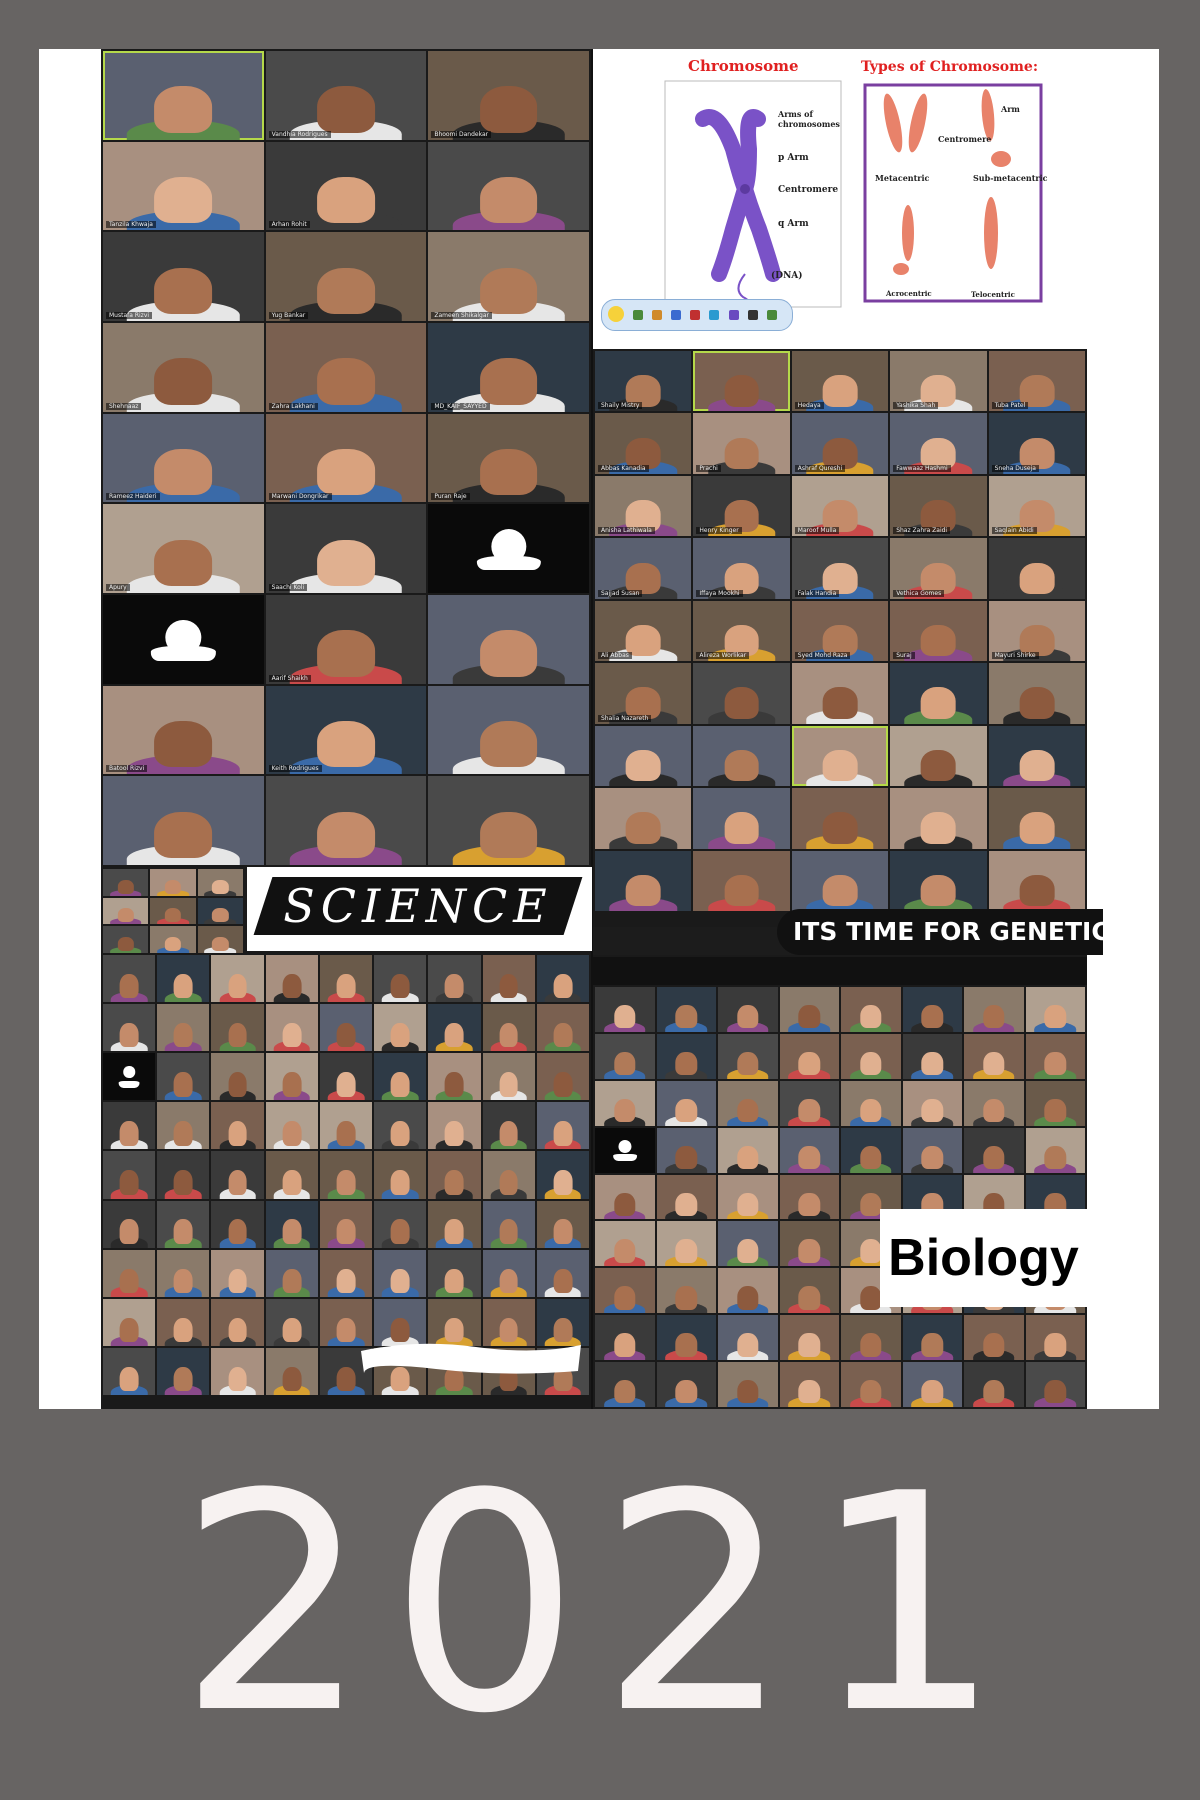 Image resolution: width=1200 pixels, height=1800 pixels. What do you see at coordinates (741, 506) in the screenshot?
I see `participant-tile: Henry Kinger` at bounding box center [741, 506].